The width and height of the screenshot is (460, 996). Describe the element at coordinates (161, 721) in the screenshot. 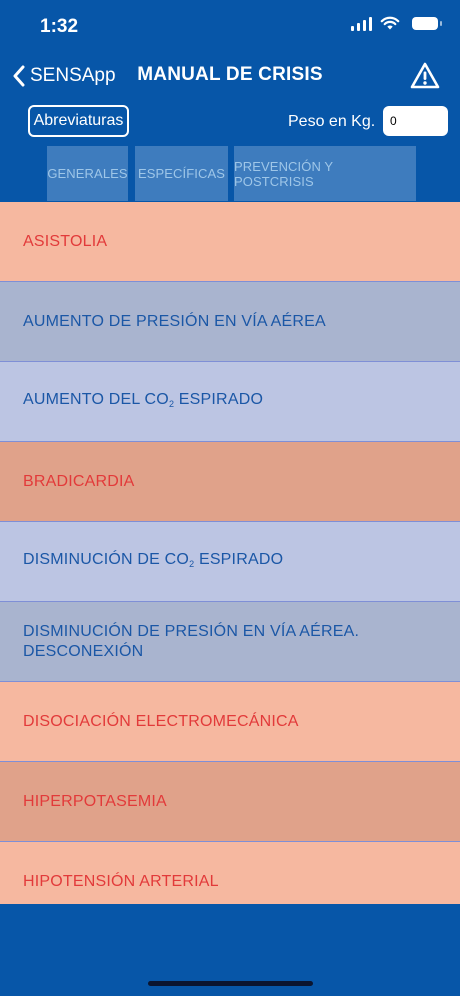

I see `list-item-label: DISOCIACIÓN ELECTROMECÁNICA` at that location.